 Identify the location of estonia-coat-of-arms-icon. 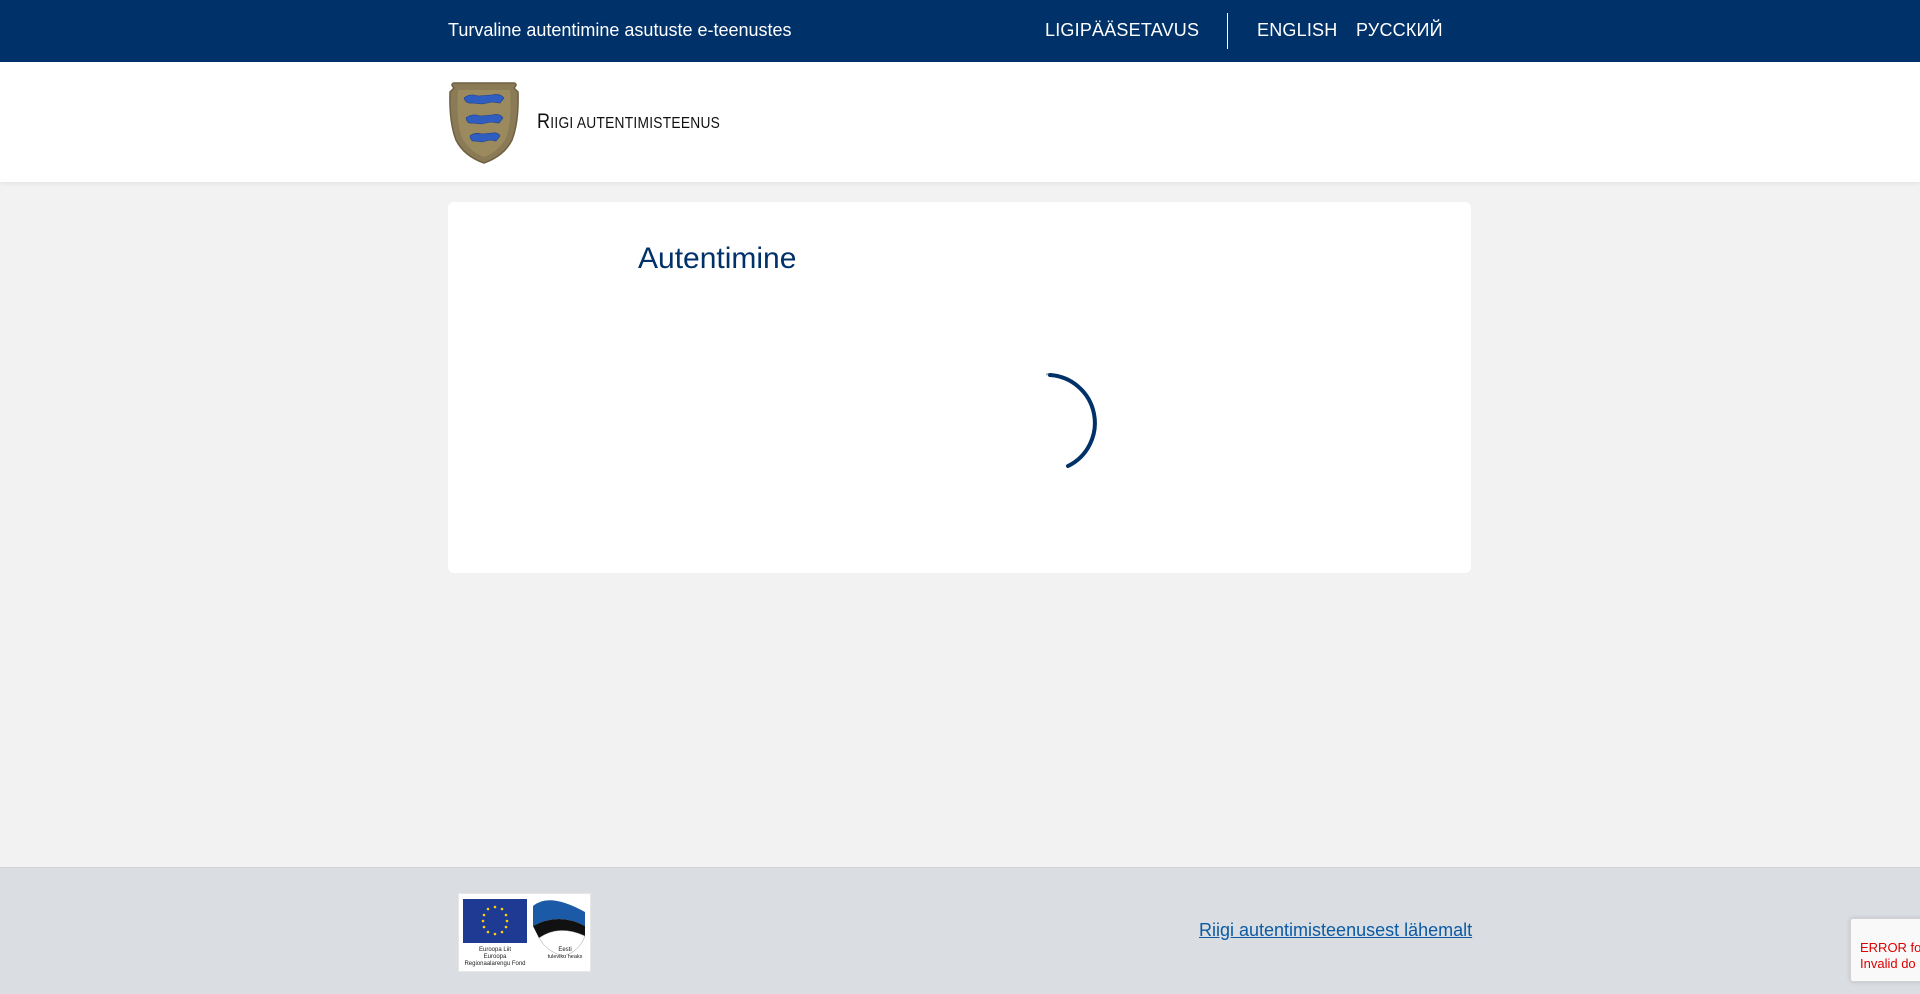
(484, 123).